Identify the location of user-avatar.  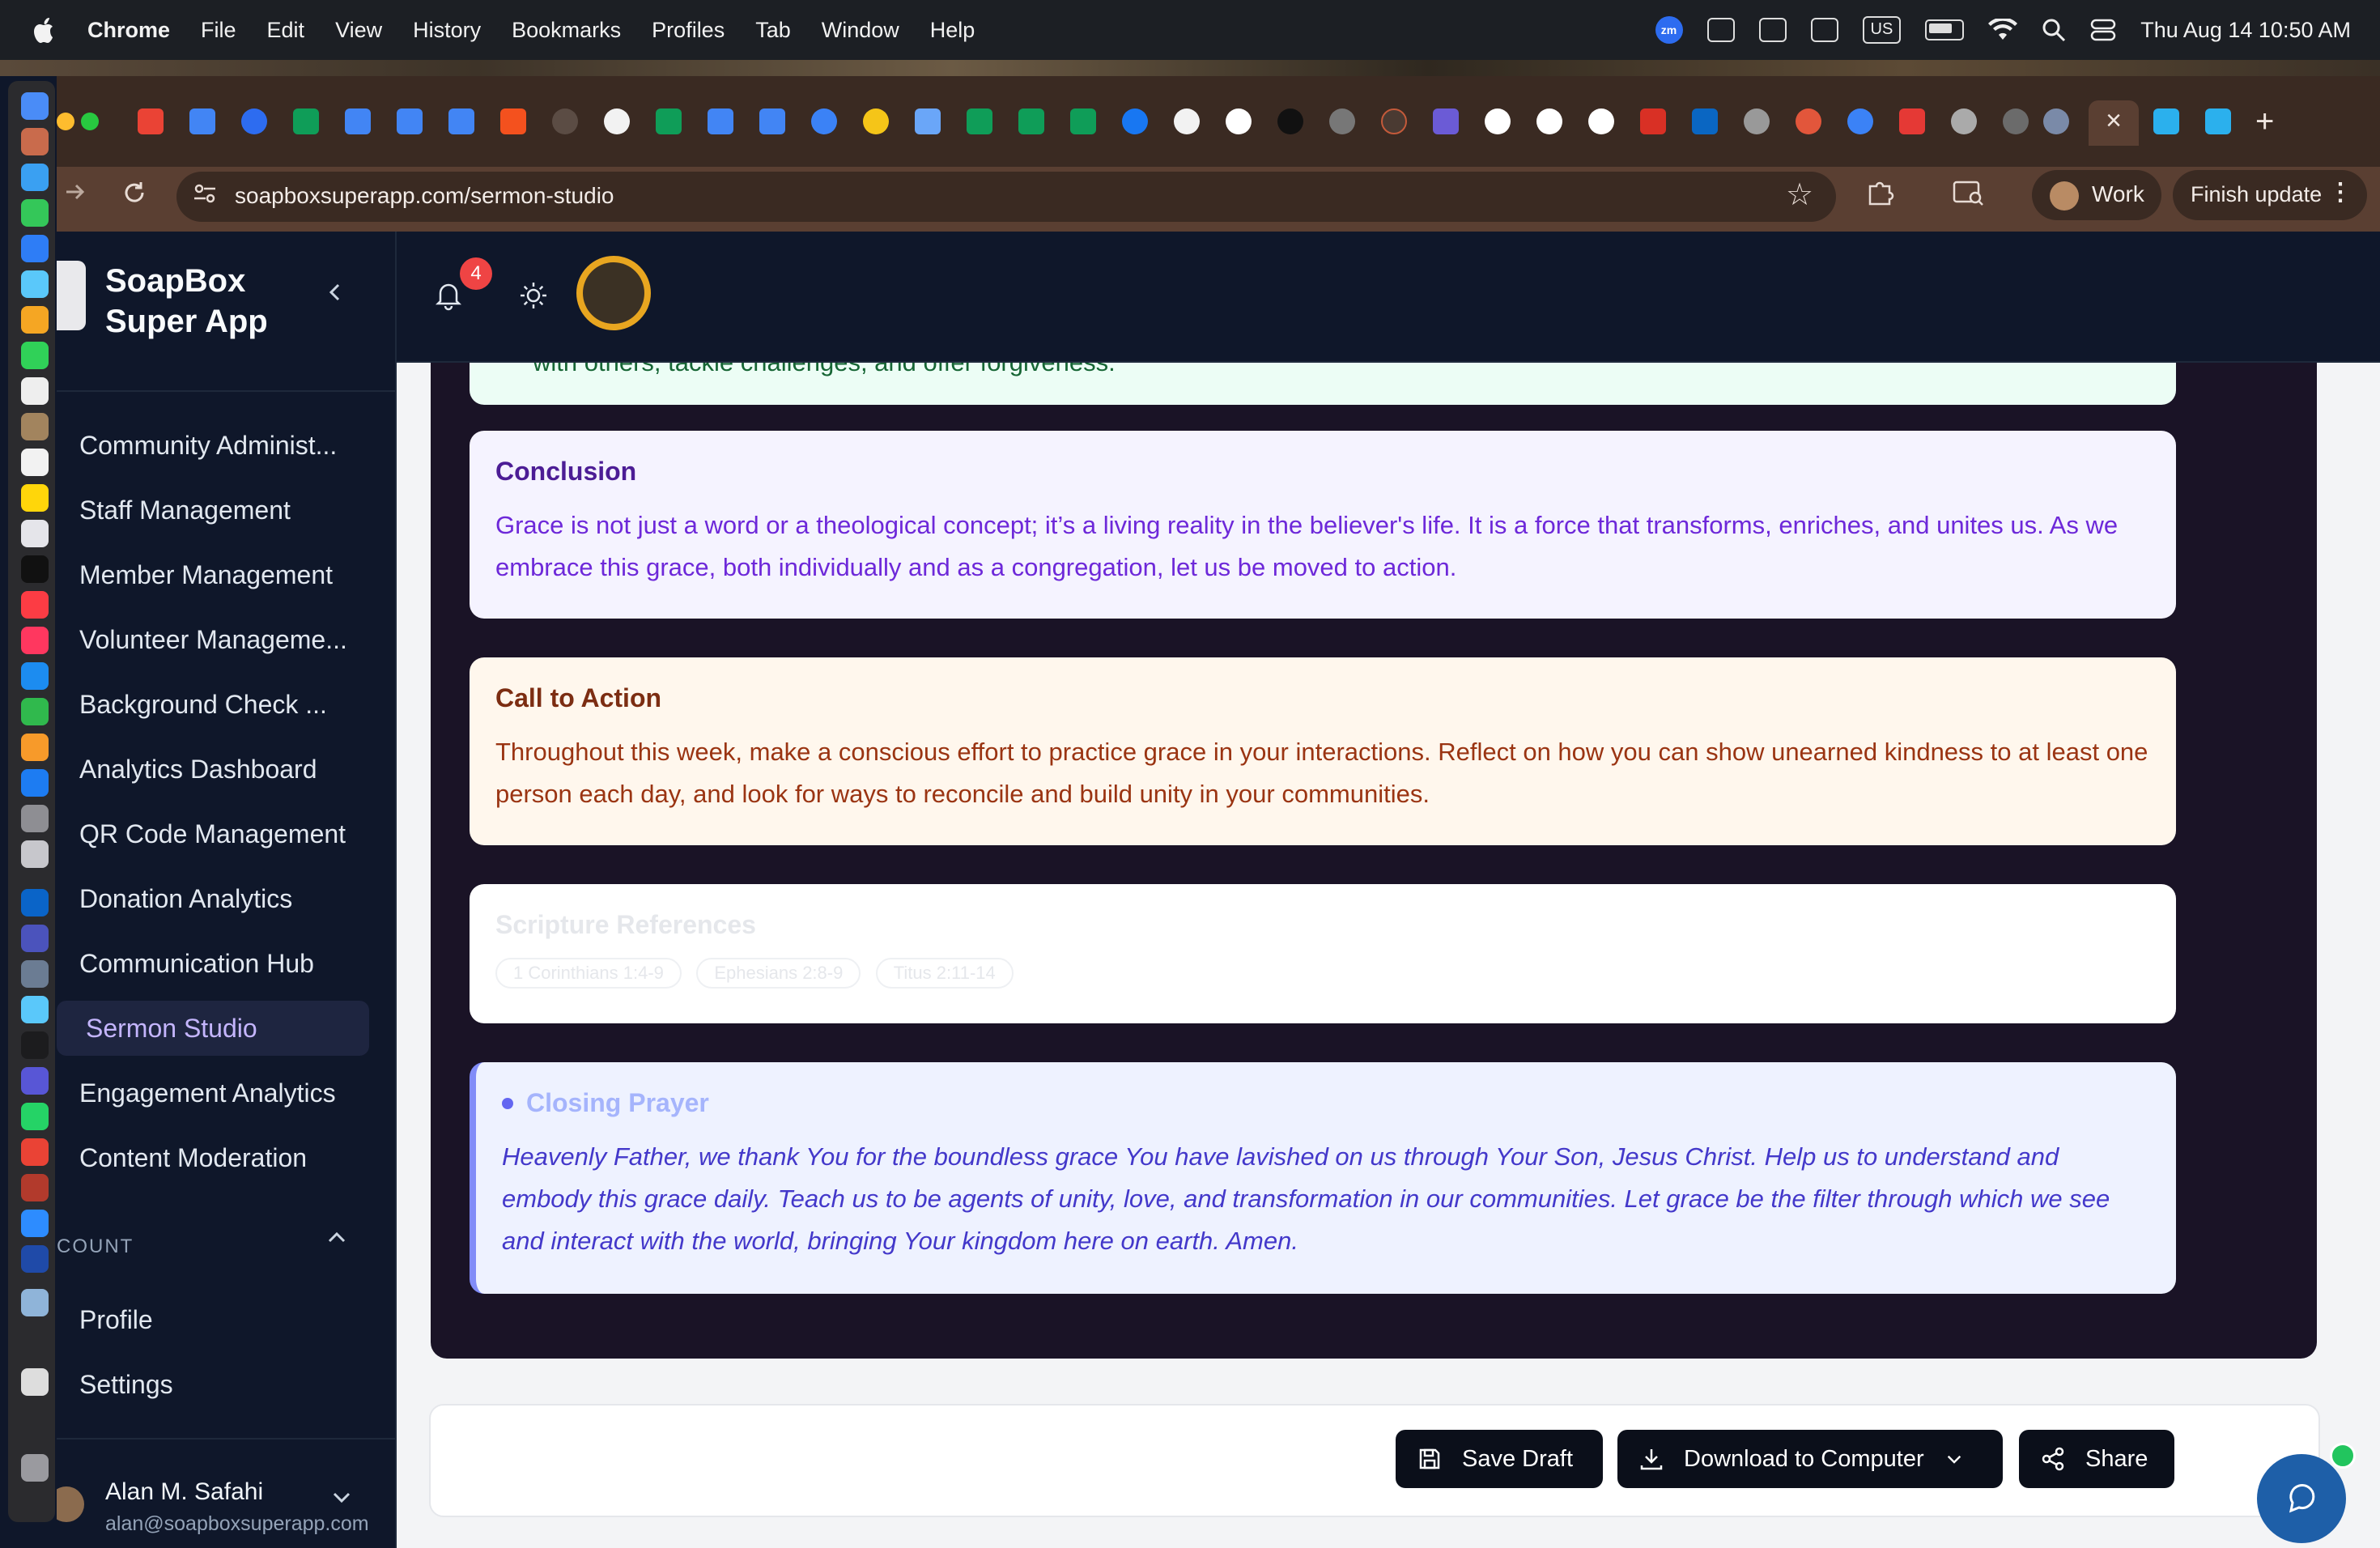
(70, 1504).